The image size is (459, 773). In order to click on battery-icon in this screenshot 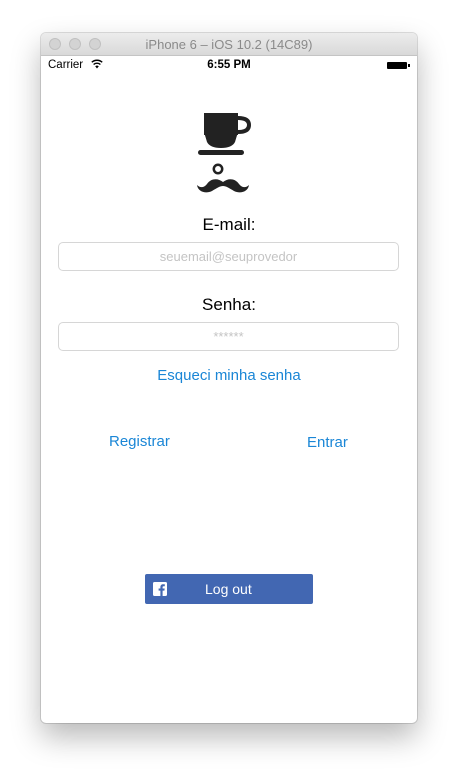, I will do `click(397, 65)`.